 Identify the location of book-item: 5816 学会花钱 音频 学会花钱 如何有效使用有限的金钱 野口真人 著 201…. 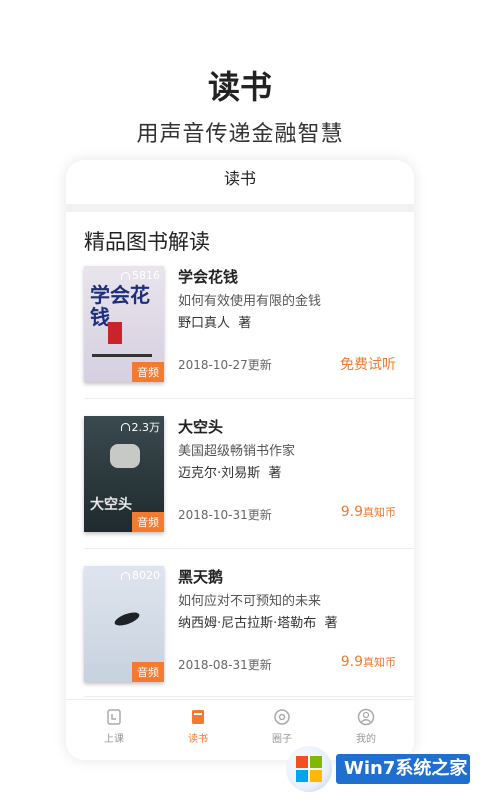
(240, 325).